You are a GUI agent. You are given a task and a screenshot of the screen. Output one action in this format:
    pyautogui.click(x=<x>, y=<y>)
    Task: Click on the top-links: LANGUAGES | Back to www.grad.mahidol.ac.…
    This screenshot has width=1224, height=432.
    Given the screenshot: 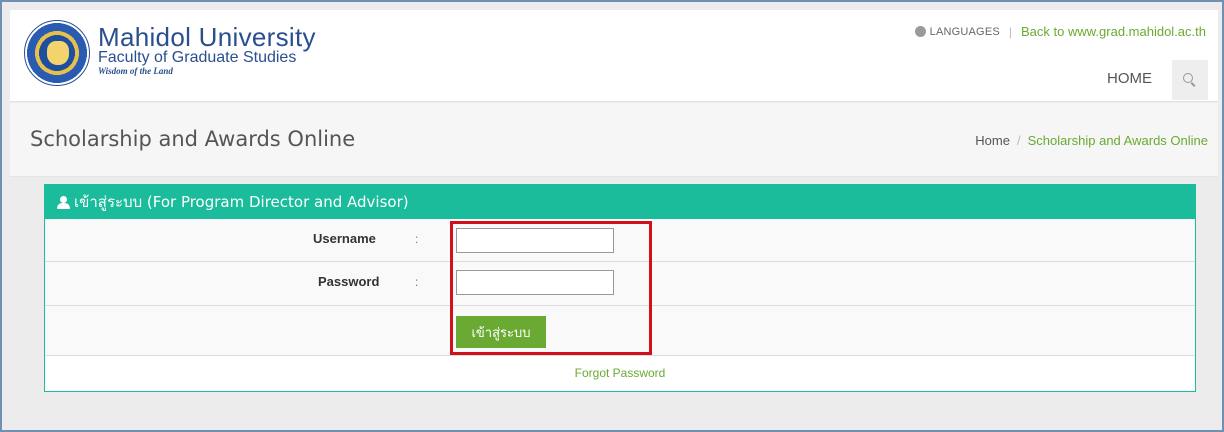 What is the action you would take?
    pyautogui.click(x=1060, y=31)
    